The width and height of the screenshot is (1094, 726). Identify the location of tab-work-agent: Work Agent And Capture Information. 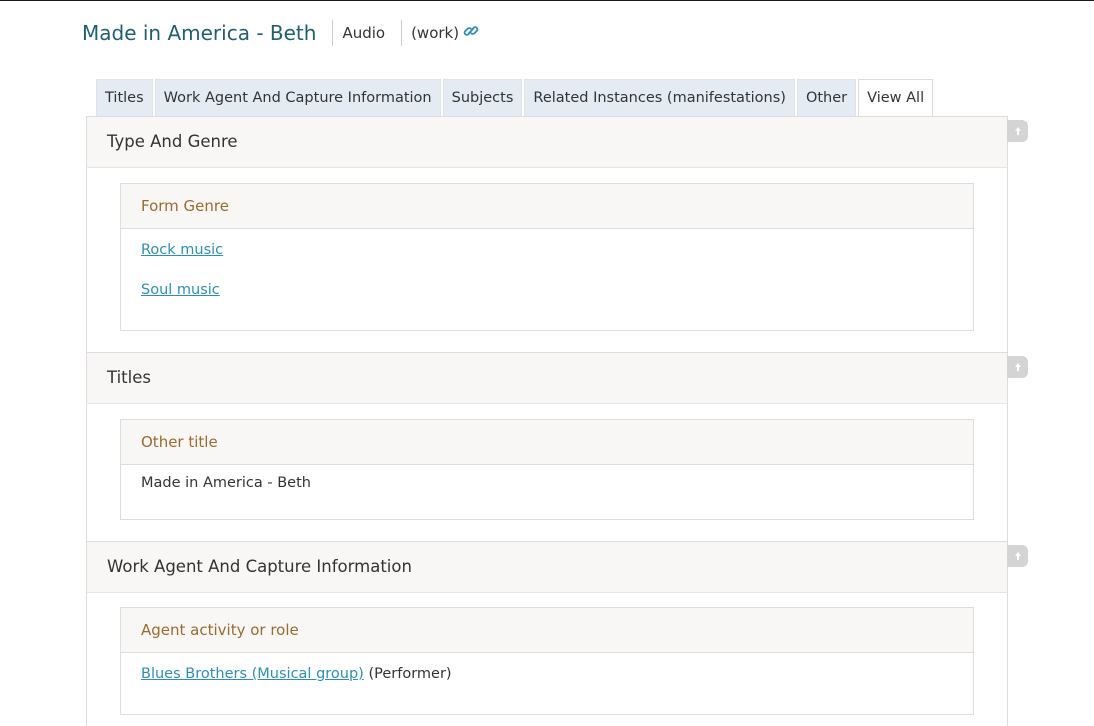
(297, 97).